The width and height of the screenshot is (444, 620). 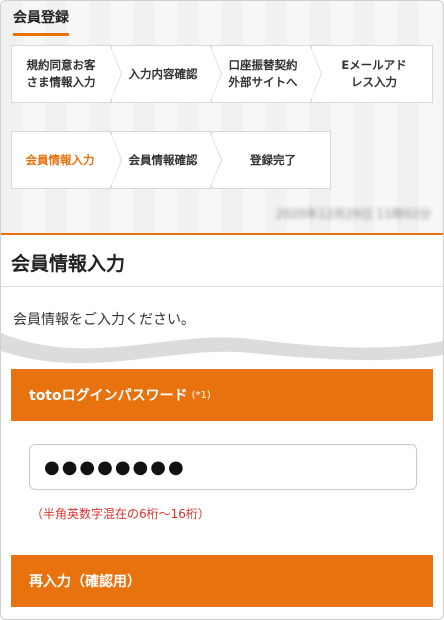 I want to click on step-label: 入力内容確認, so click(x=163, y=73).